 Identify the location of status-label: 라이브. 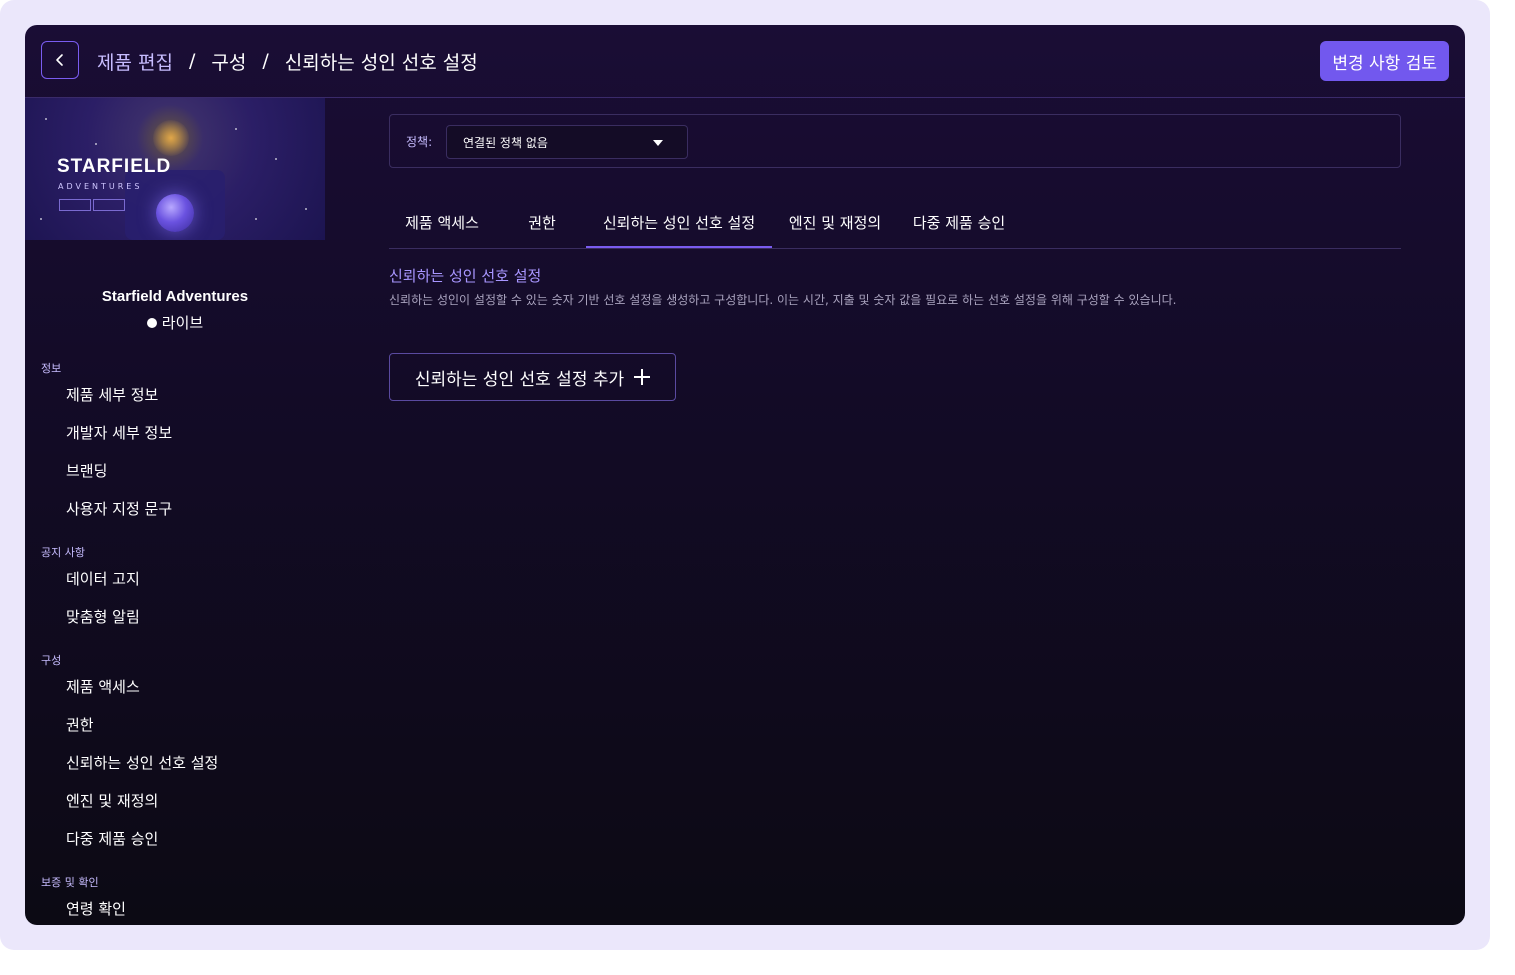
(182, 323).